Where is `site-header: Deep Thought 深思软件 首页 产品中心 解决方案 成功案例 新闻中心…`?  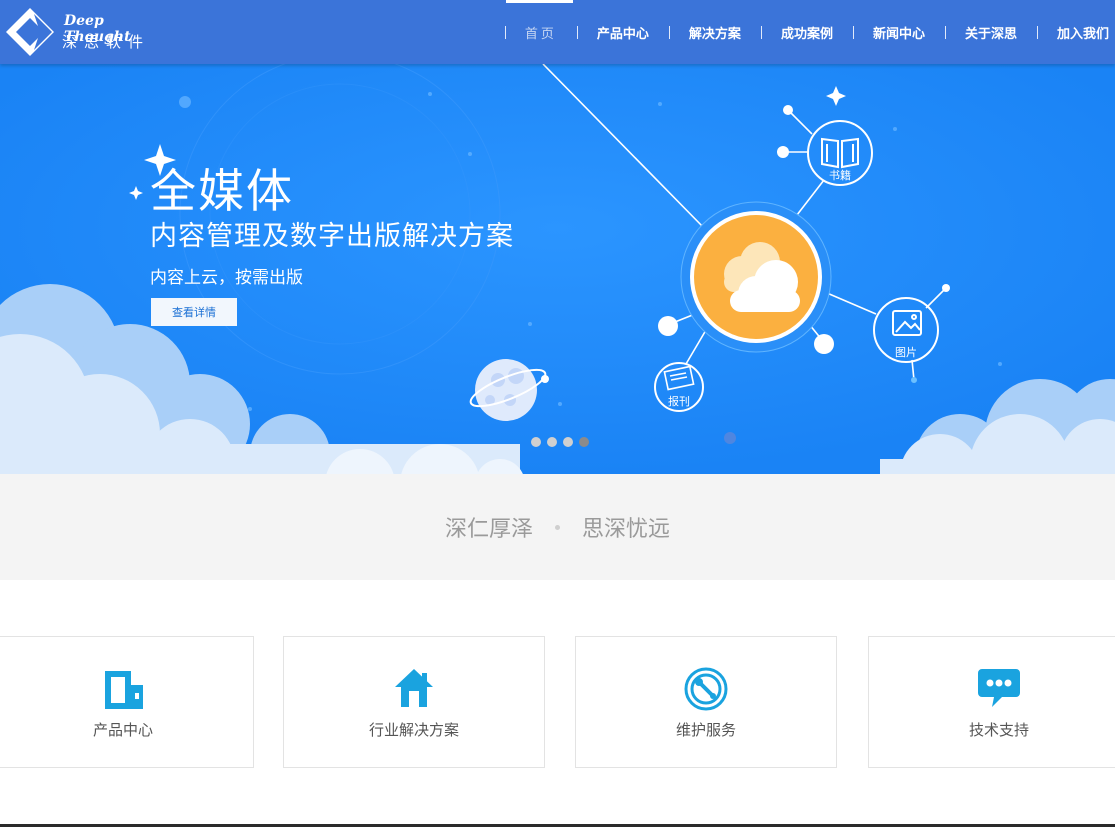
site-header: Deep Thought 深思软件 首页 产品中心 解决方案 成功案例 新闻中心… is located at coordinates (557, 32).